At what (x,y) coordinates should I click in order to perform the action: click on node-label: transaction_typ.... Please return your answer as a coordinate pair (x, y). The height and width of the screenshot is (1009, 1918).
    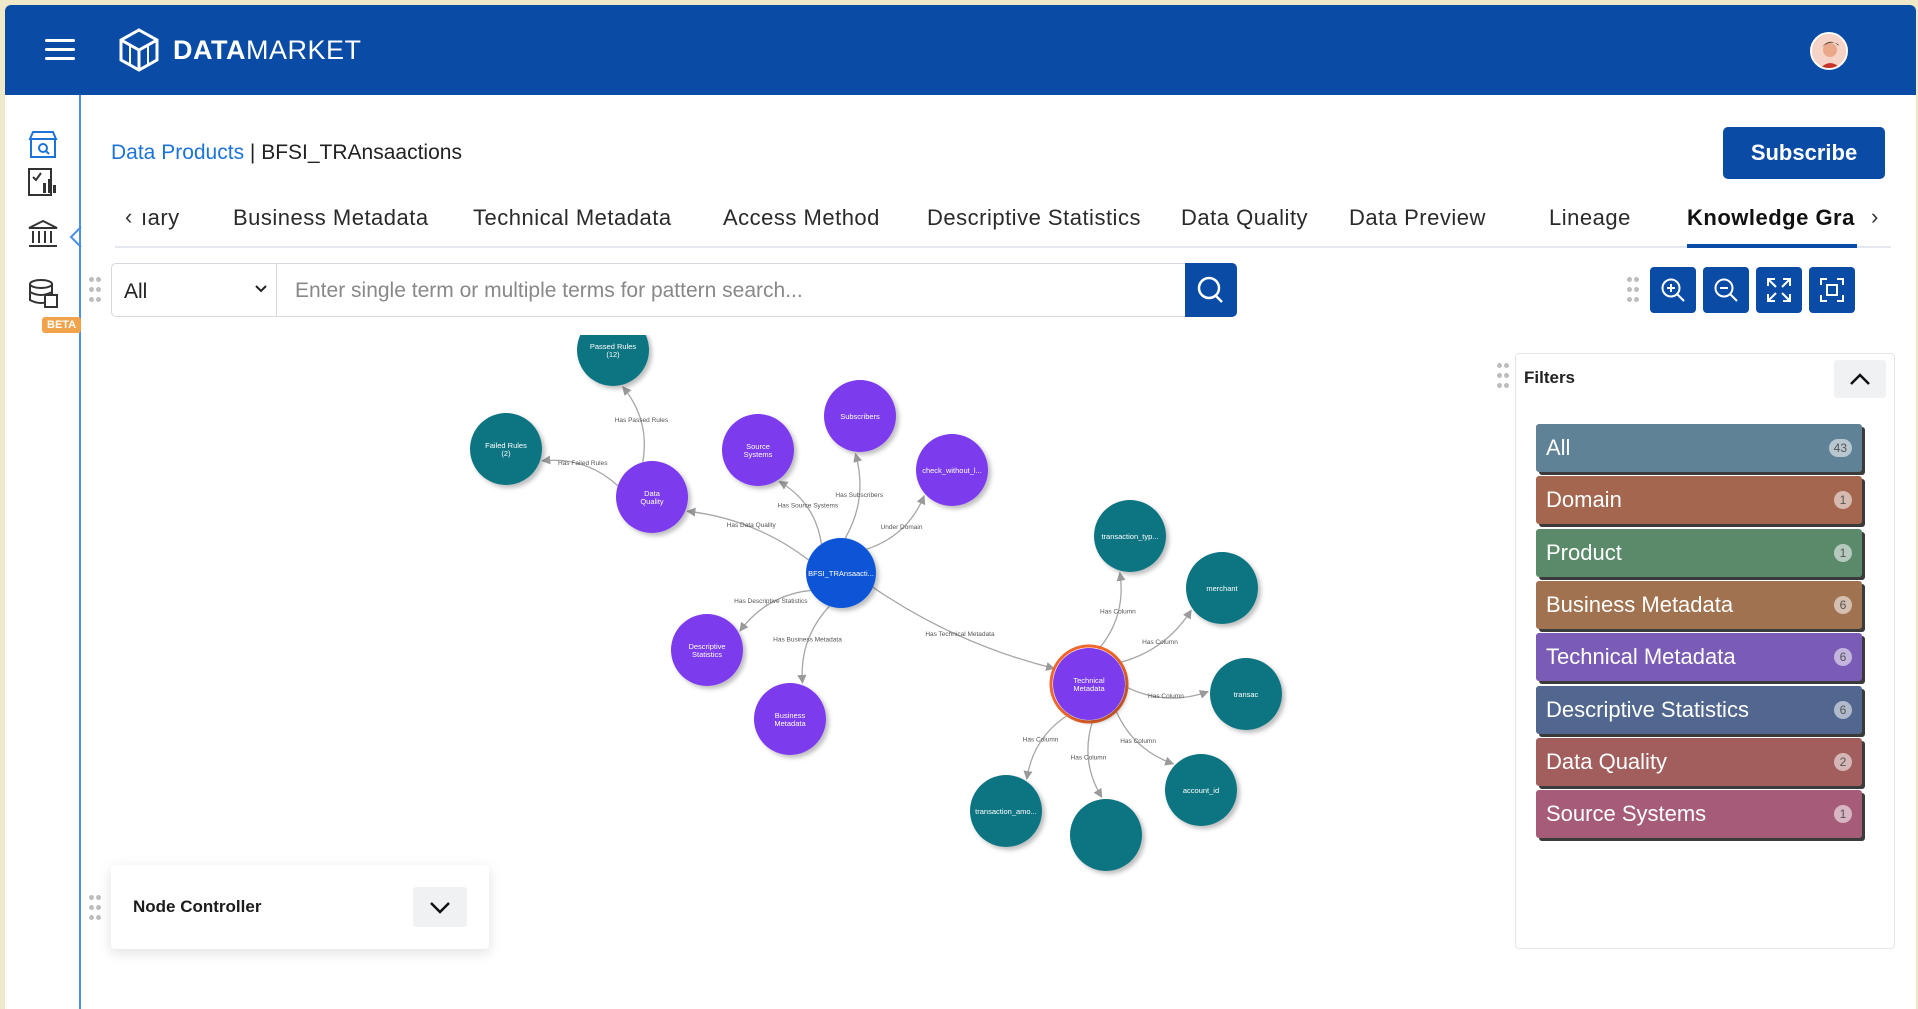
    Looking at the image, I should click on (1129, 536).